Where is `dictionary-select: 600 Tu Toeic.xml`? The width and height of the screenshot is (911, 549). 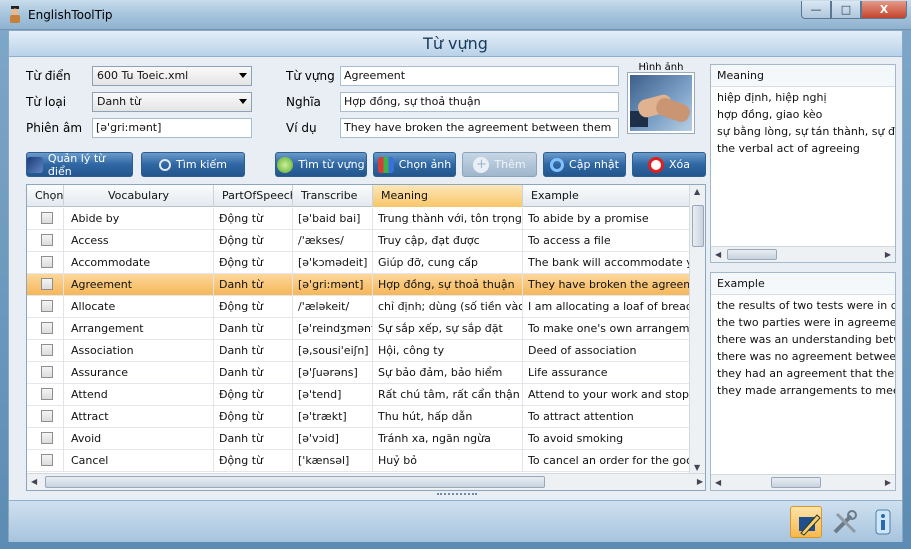 dictionary-select: 600 Tu Toeic.xml is located at coordinates (172, 76).